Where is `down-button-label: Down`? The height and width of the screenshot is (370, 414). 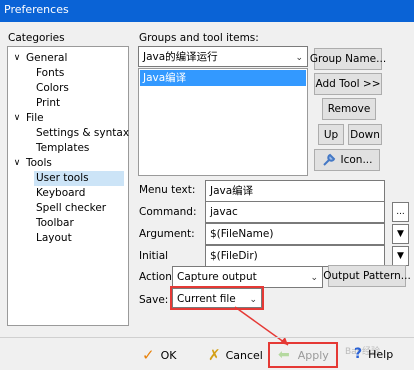
down-button-label: Down is located at coordinates (365, 134).